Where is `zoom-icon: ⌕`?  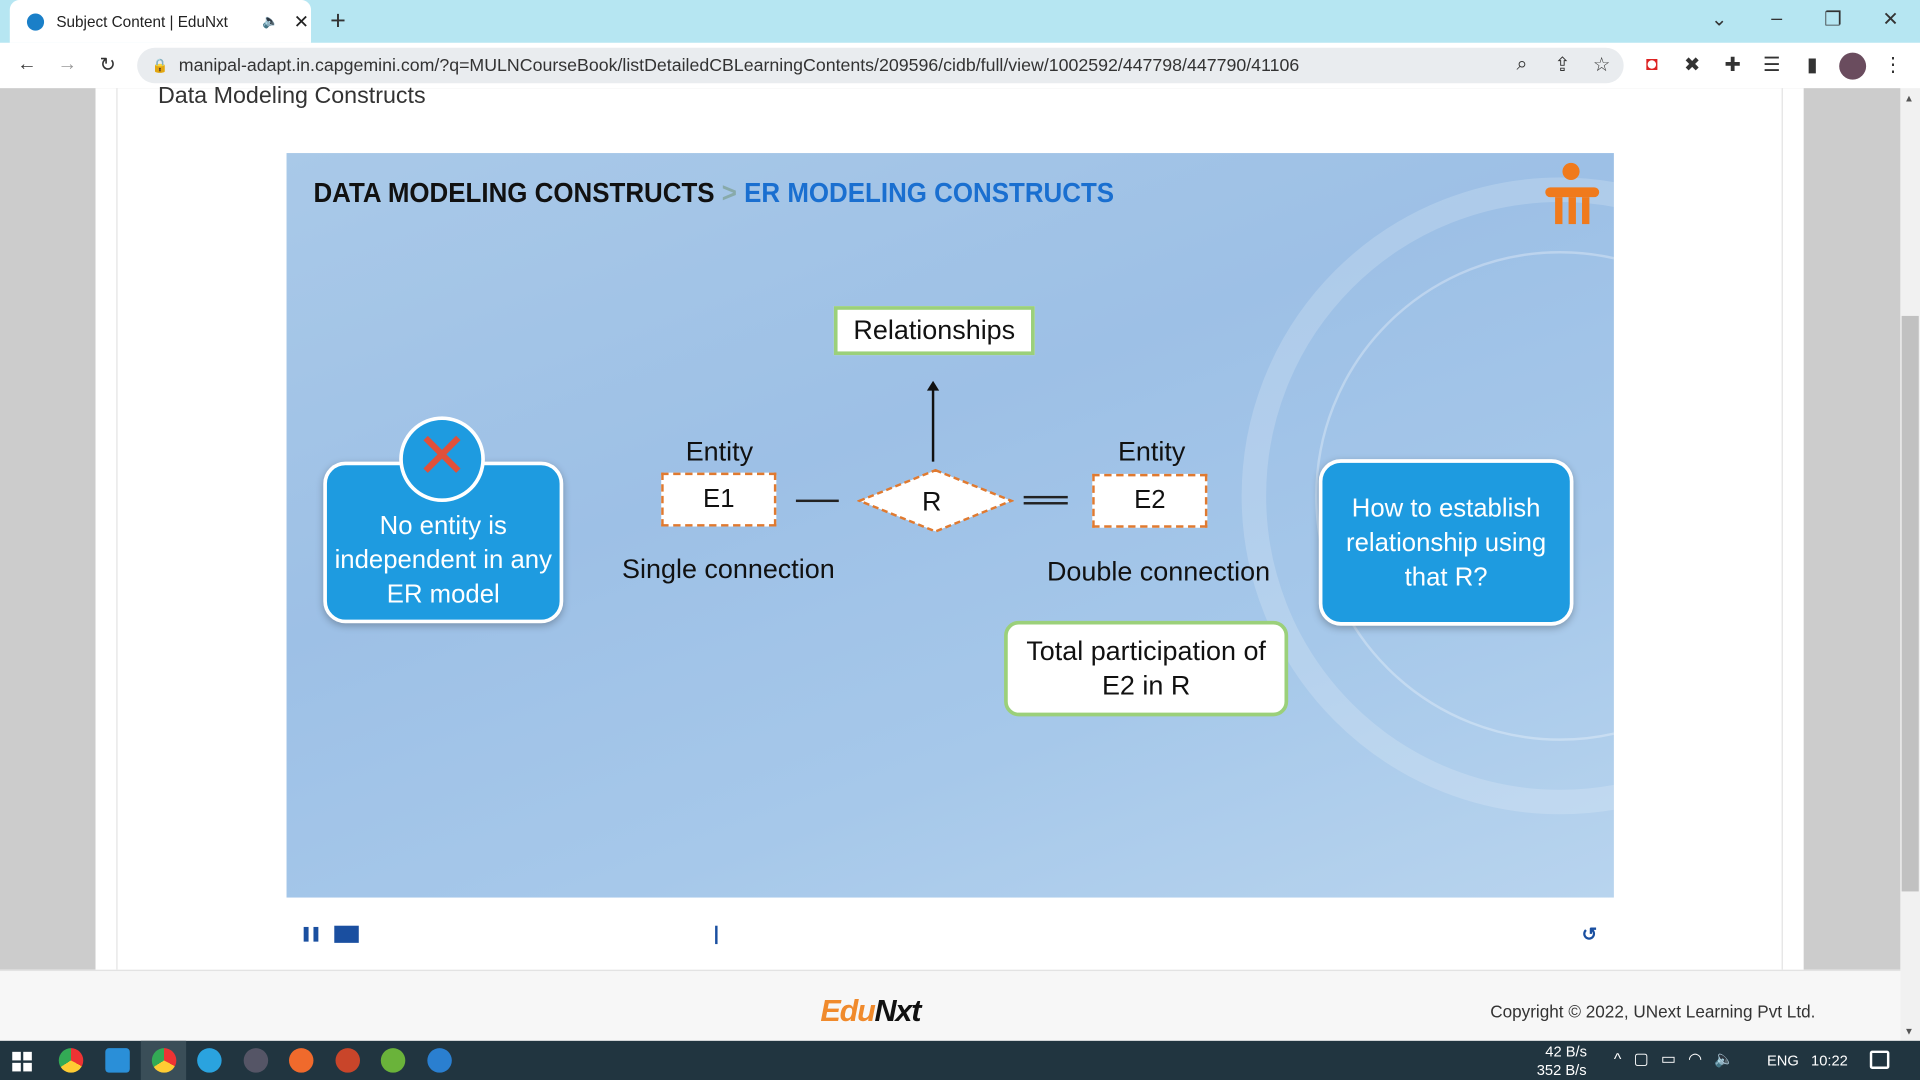
zoom-icon: ⌕ is located at coordinates (1522, 64).